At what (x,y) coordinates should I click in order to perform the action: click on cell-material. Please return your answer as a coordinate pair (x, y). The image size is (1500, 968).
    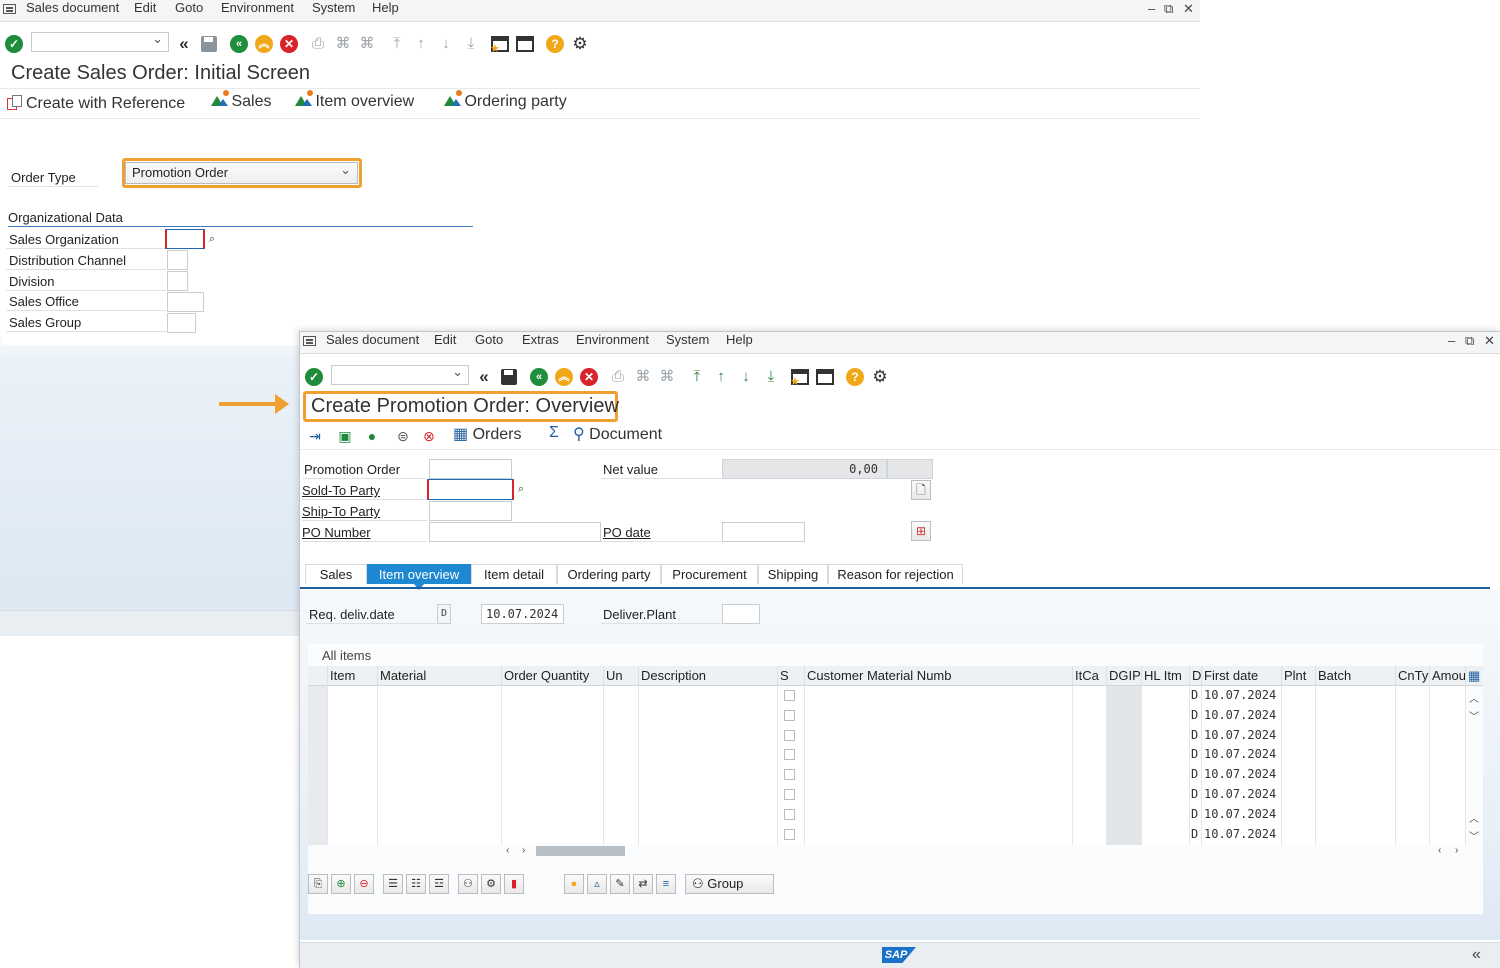
    Looking at the image, I should click on (440, 696).